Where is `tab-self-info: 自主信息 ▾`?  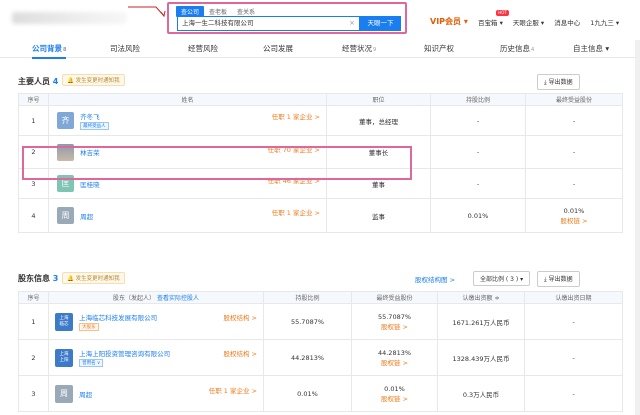 tab-self-info: 自主信息 ▾ is located at coordinates (591, 48).